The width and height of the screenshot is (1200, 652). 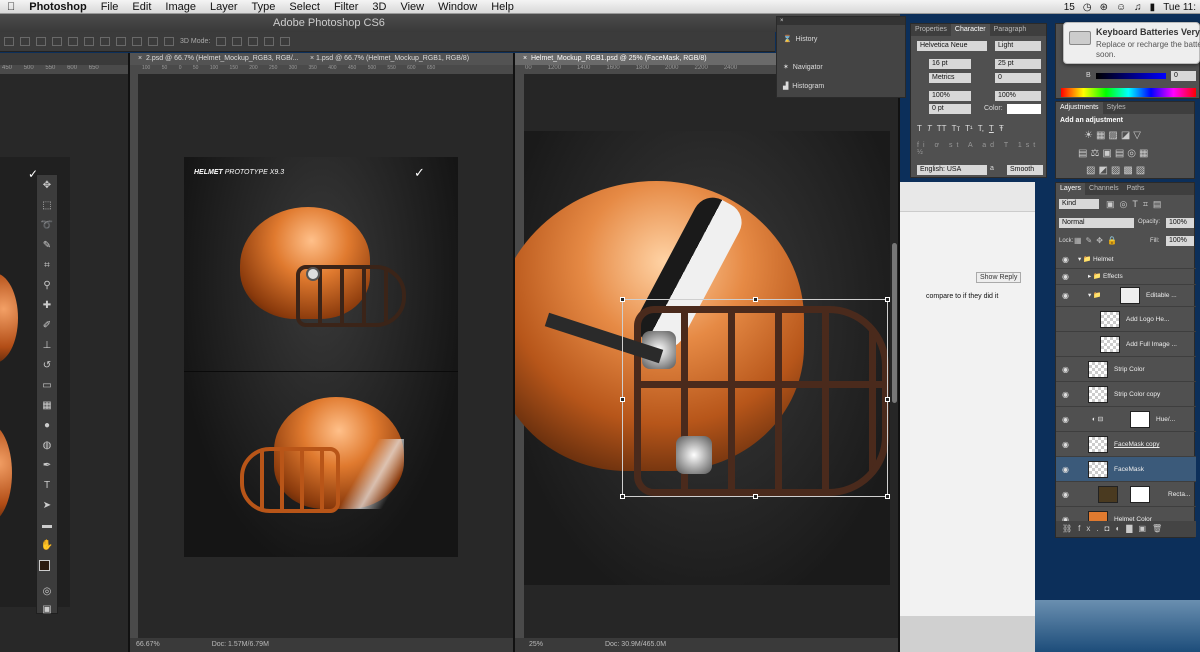 I want to click on align-hcenter-icon, so click(x=73, y=41).